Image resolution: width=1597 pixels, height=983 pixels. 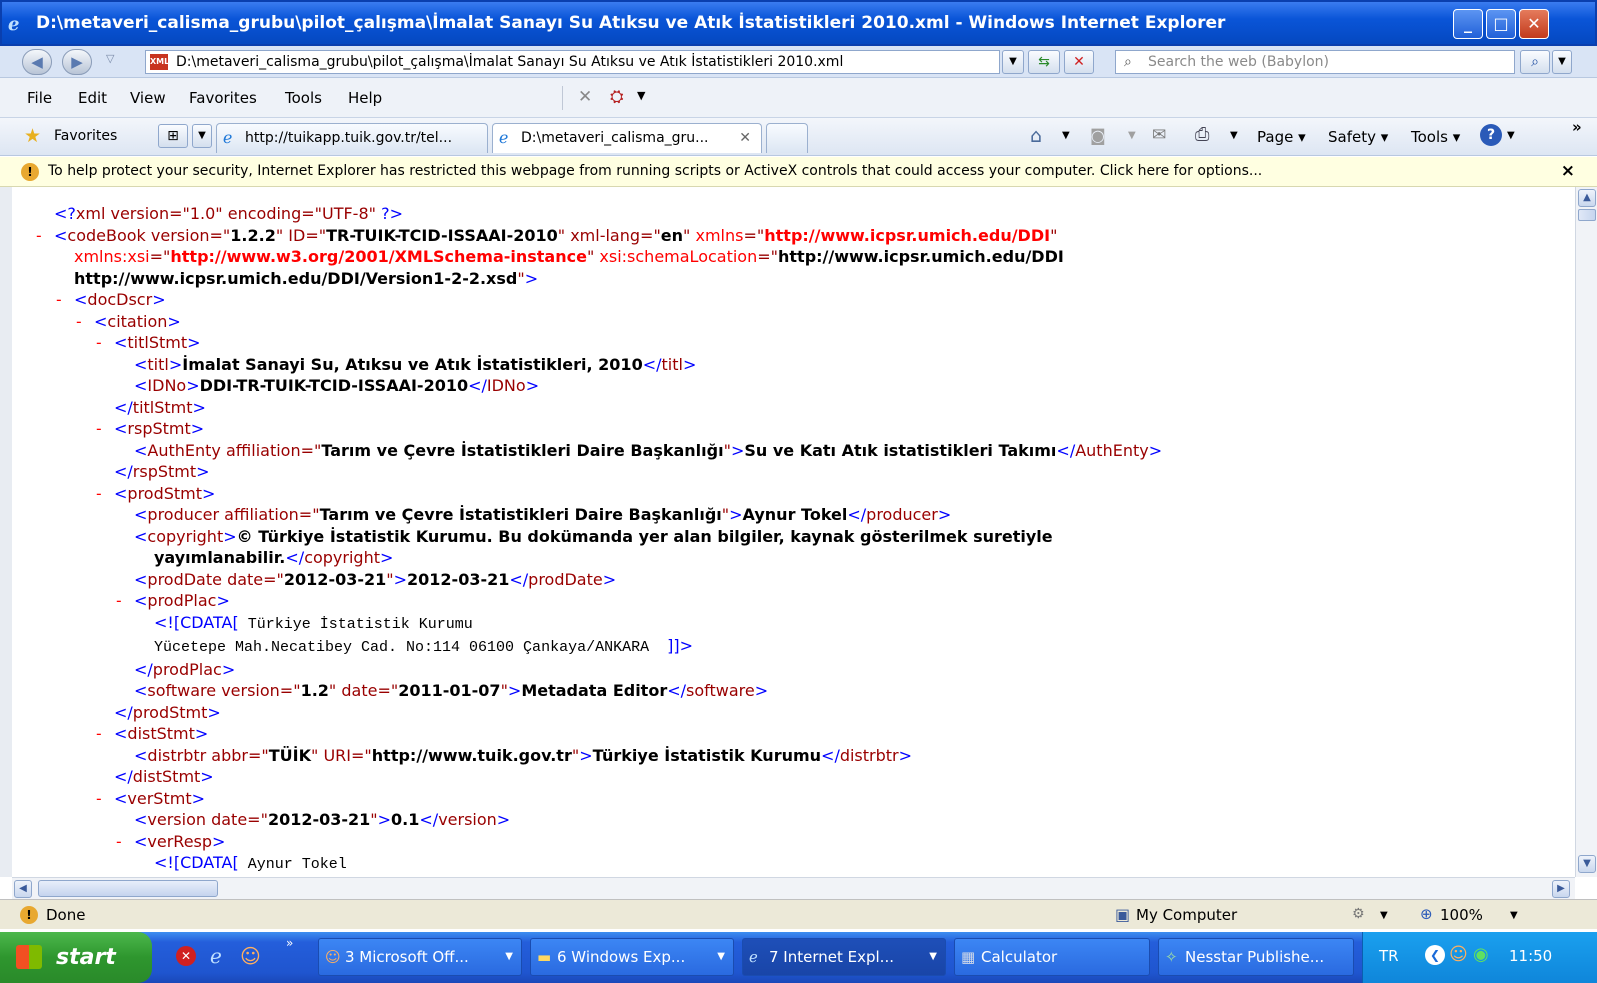 What do you see at coordinates (112, 256) in the screenshot?
I see `xml-token: xmlns:xsi` at bounding box center [112, 256].